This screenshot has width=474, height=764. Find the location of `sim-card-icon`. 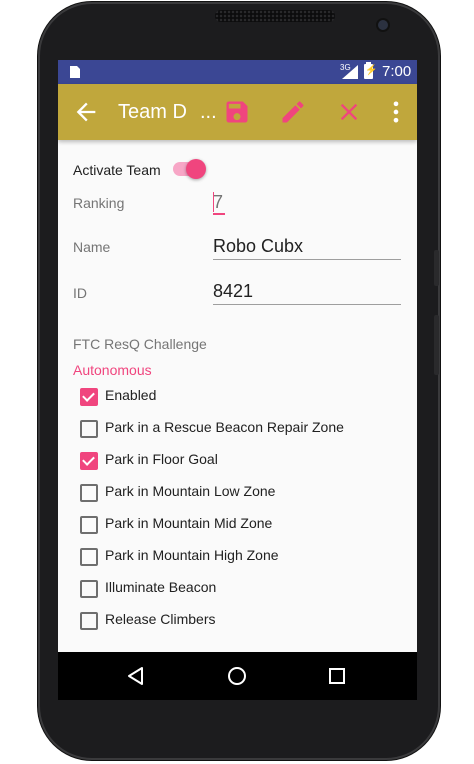

sim-card-icon is located at coordinates (75, 72).